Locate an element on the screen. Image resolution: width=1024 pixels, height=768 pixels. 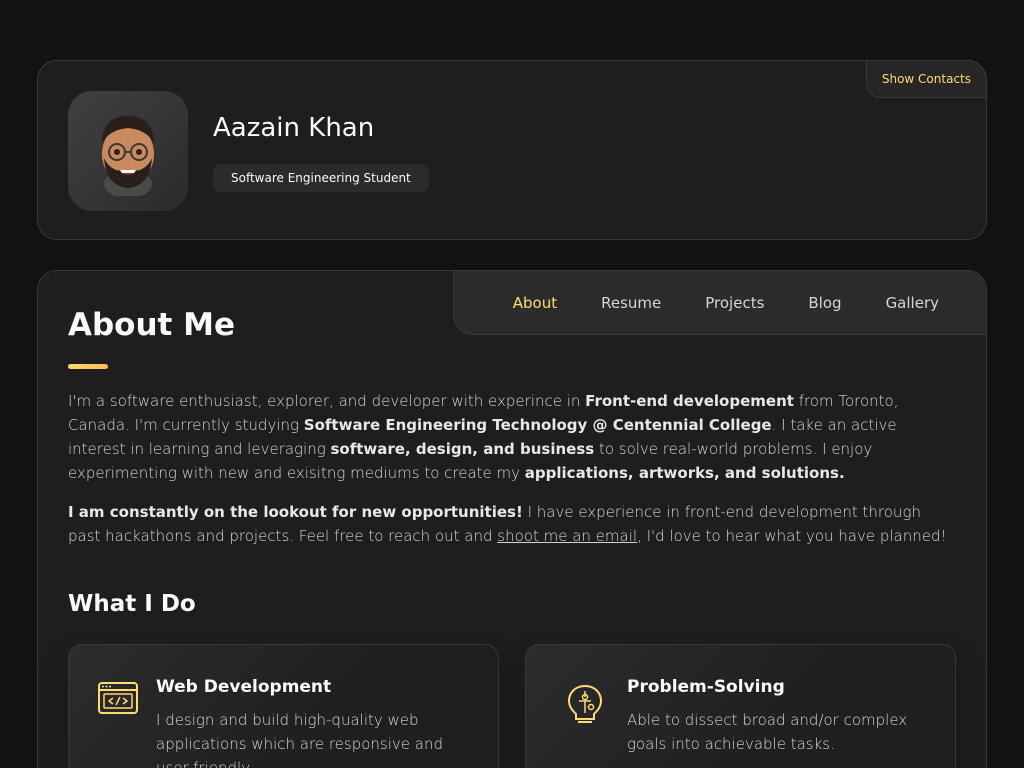
nav-link-projects: Projects is located at coordinates (734, 303).